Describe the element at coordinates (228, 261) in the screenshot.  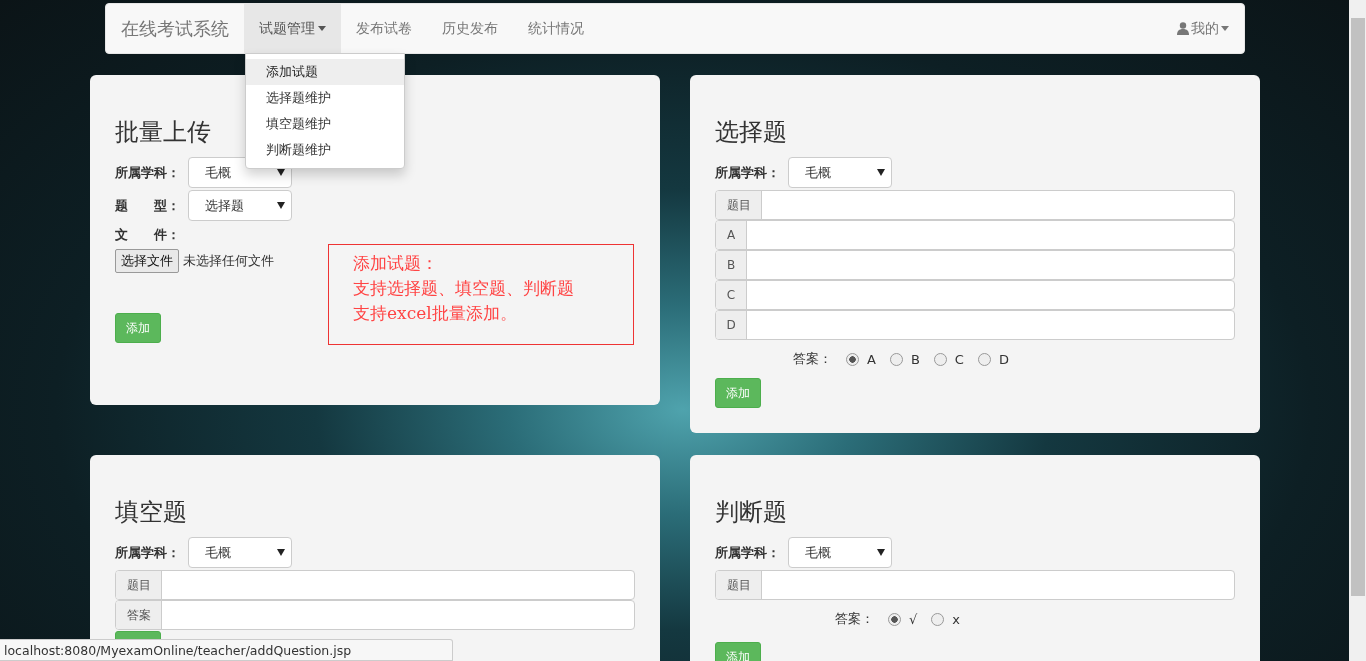
I see `file-status: 未选择任何文件` at that location.